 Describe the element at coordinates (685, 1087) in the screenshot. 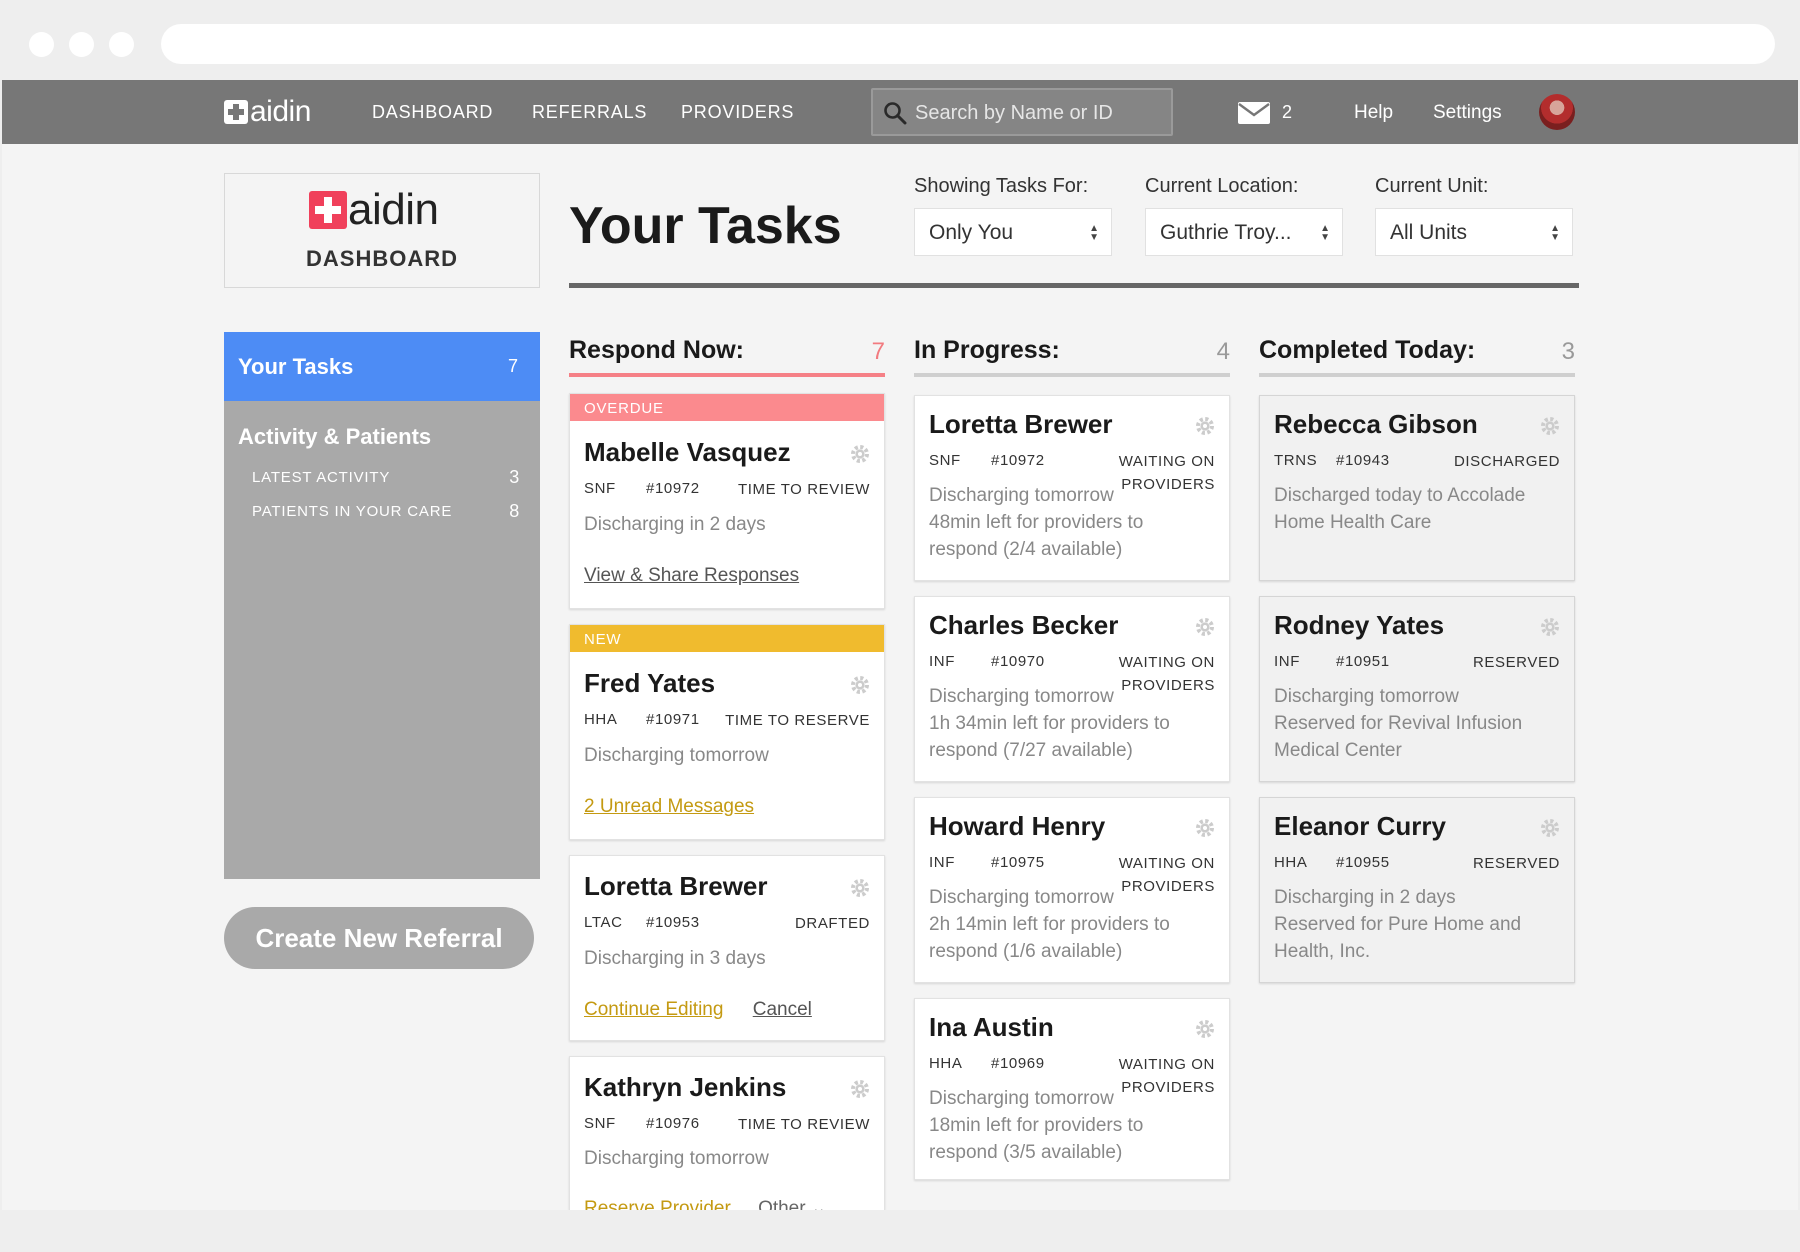

I see `patient-name: Kathryn Jenkins` at that location.